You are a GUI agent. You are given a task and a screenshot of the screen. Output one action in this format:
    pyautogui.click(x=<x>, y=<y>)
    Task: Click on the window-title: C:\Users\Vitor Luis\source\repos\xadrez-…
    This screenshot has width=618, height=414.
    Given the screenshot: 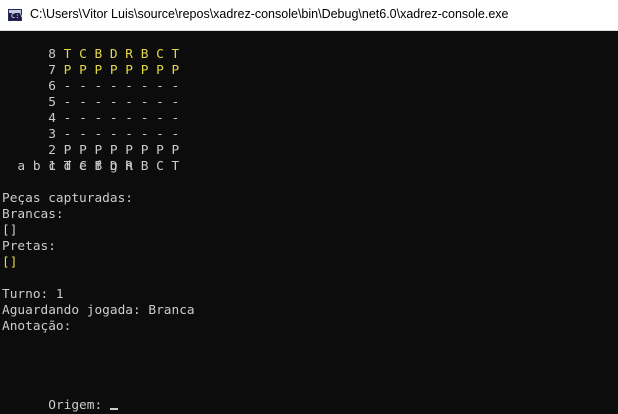 What is the action you would take?
    pyautogui.click(x=269, y=14)
    